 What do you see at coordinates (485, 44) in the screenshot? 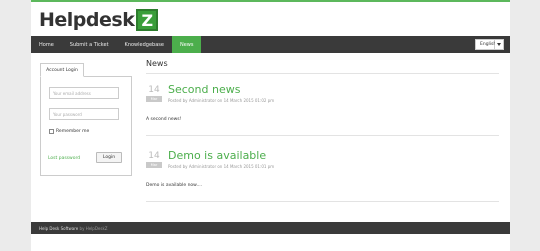
I see `language-selected-value: English` at bounding box center [485, 44].